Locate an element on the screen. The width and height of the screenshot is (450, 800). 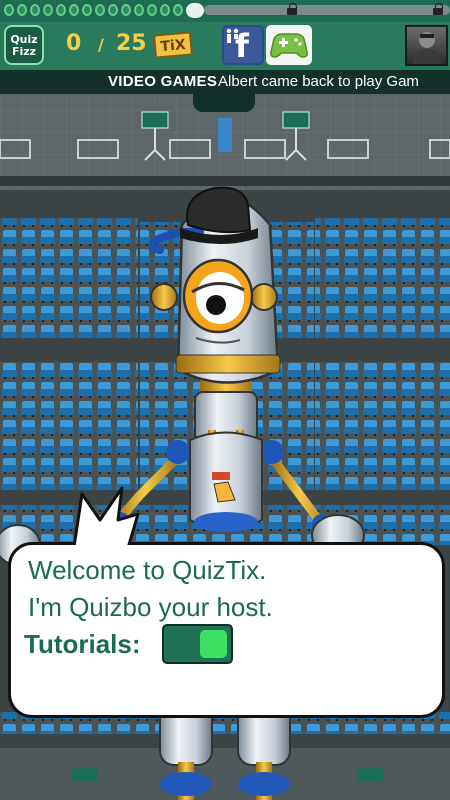
level-progress-bar is located at coordinates (225, 12).